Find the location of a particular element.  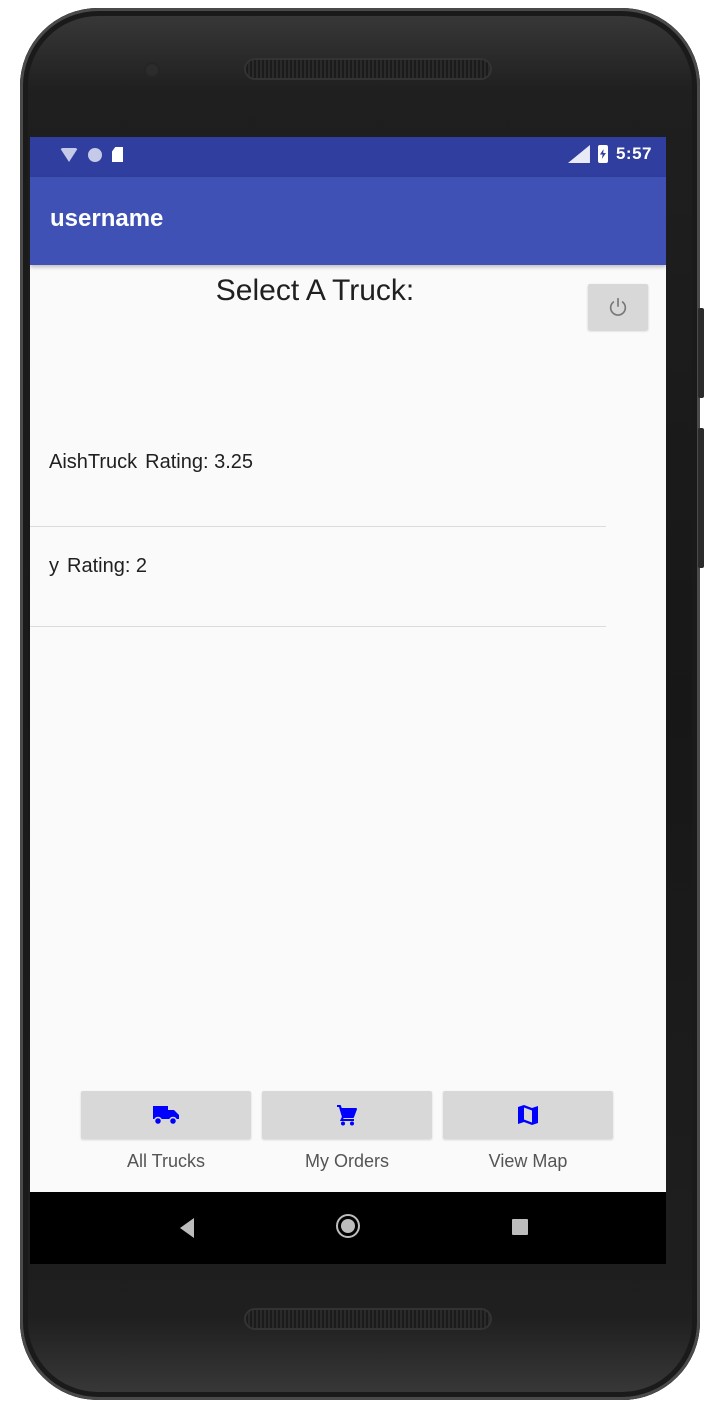

power-icon is located at coordinates (618, 306).